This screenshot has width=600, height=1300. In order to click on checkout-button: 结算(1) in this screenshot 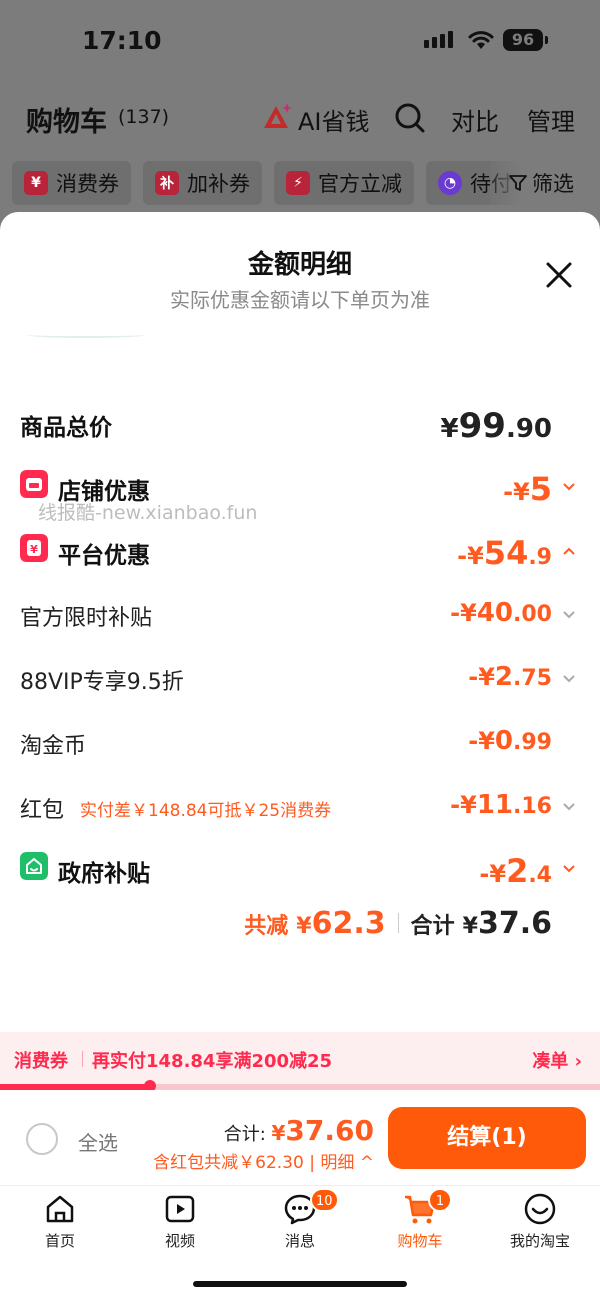, I will do `click(487, 1138)`.